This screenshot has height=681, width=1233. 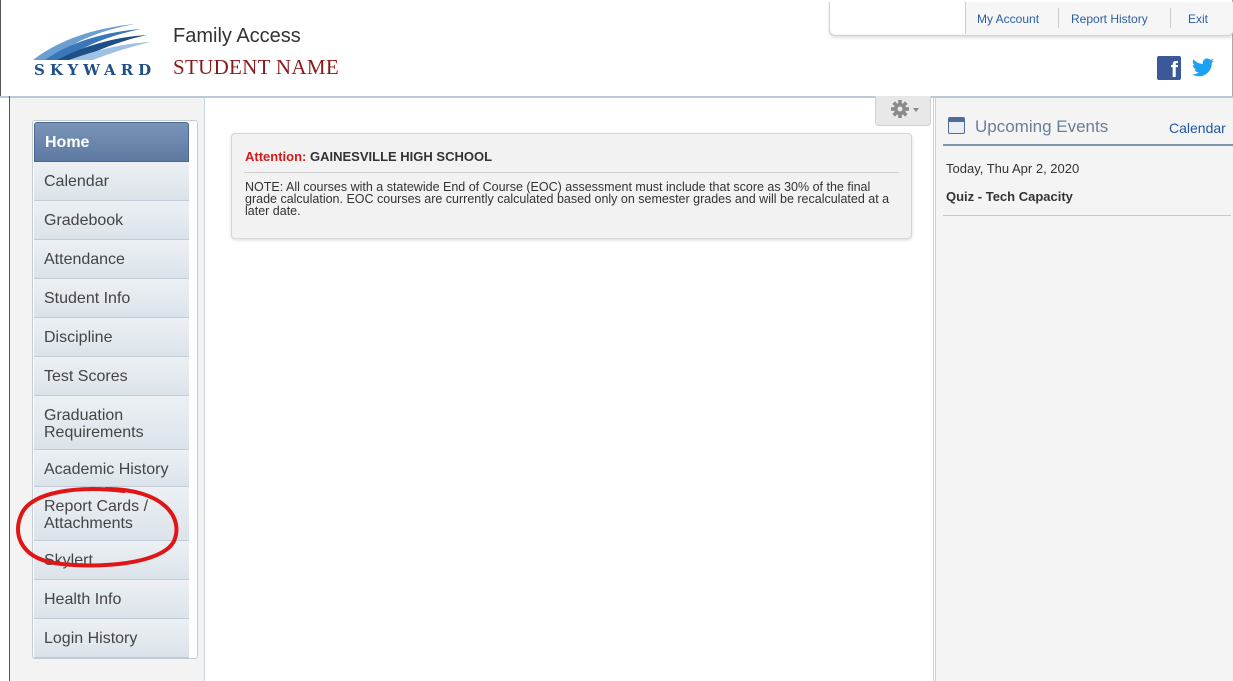 What do you see at coordinates (111, 560) in the screenshot?
I see `sidebar-item-skylert: Skylert` at bounding box center [111, 560].